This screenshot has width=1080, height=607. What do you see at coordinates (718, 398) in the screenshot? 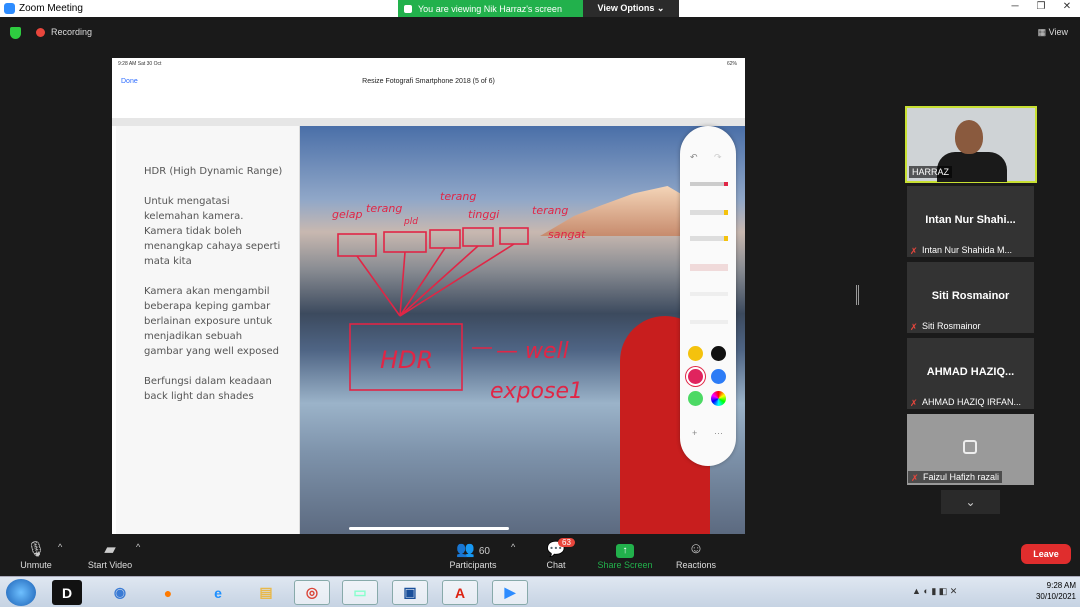
I see `color-picker-icon` at bounding box center [718, 398].